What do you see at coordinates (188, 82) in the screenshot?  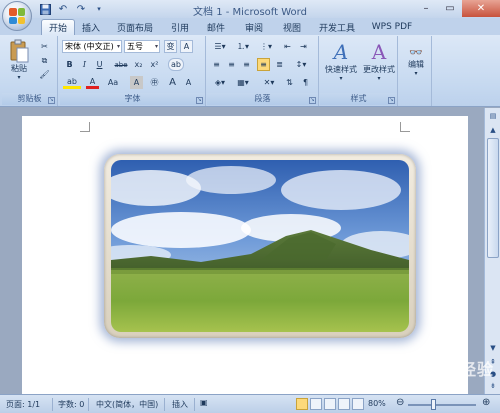 I see `shrink-font-button: A` at bounding box center [188, 82].